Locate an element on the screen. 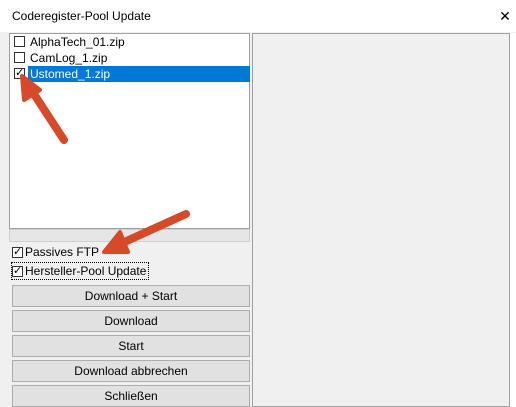 The image size is (516, 407). passive-ftp-option: Passives FTP is located at coordinates (55, 252).